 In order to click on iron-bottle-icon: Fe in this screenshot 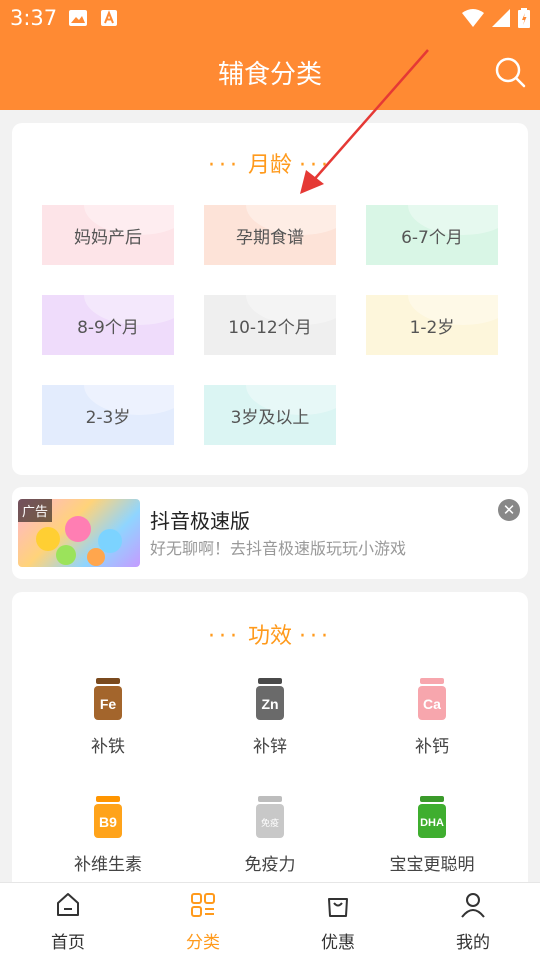, I will do `click(108, 699)`.